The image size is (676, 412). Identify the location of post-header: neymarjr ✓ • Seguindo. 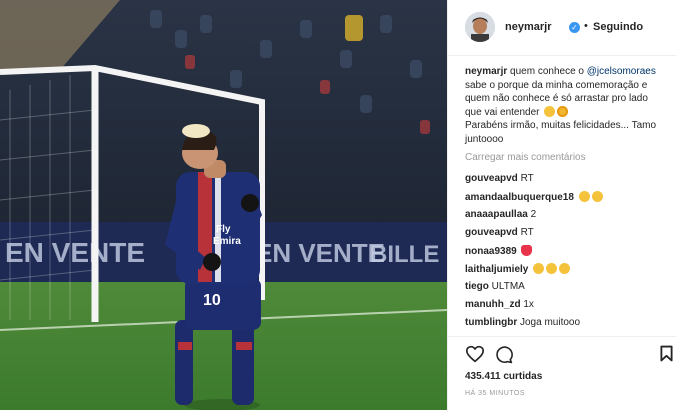
(562, 28).